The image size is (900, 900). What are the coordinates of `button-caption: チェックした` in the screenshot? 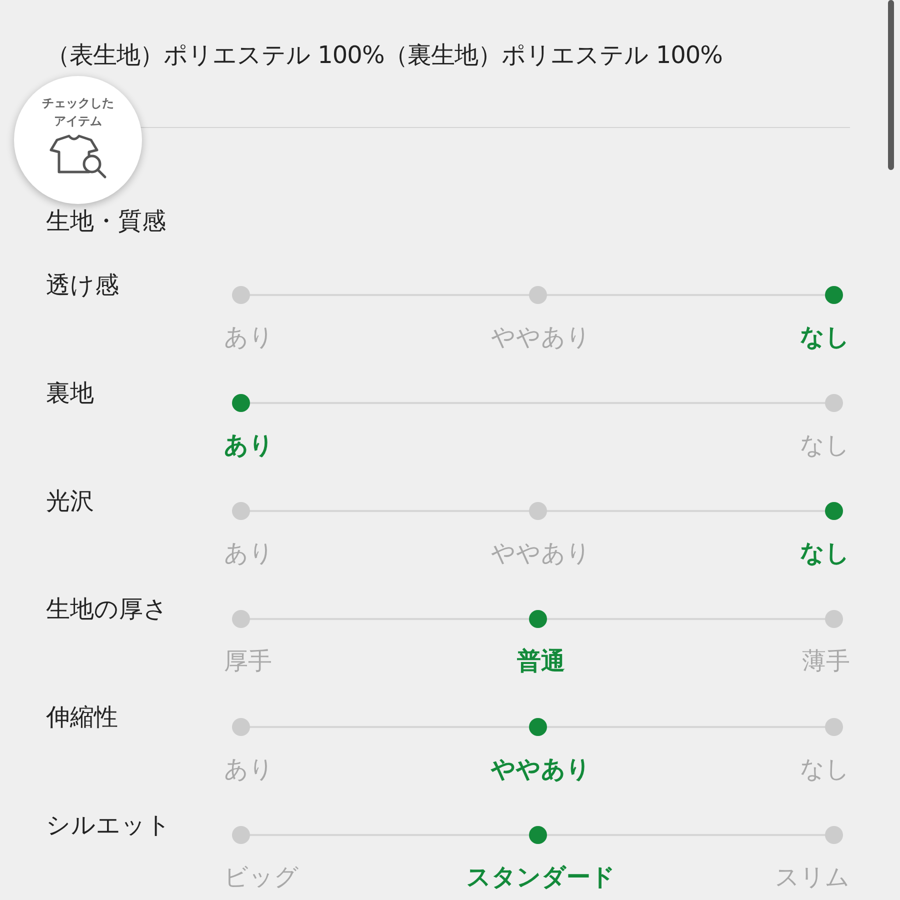 It's located at (78, 103).